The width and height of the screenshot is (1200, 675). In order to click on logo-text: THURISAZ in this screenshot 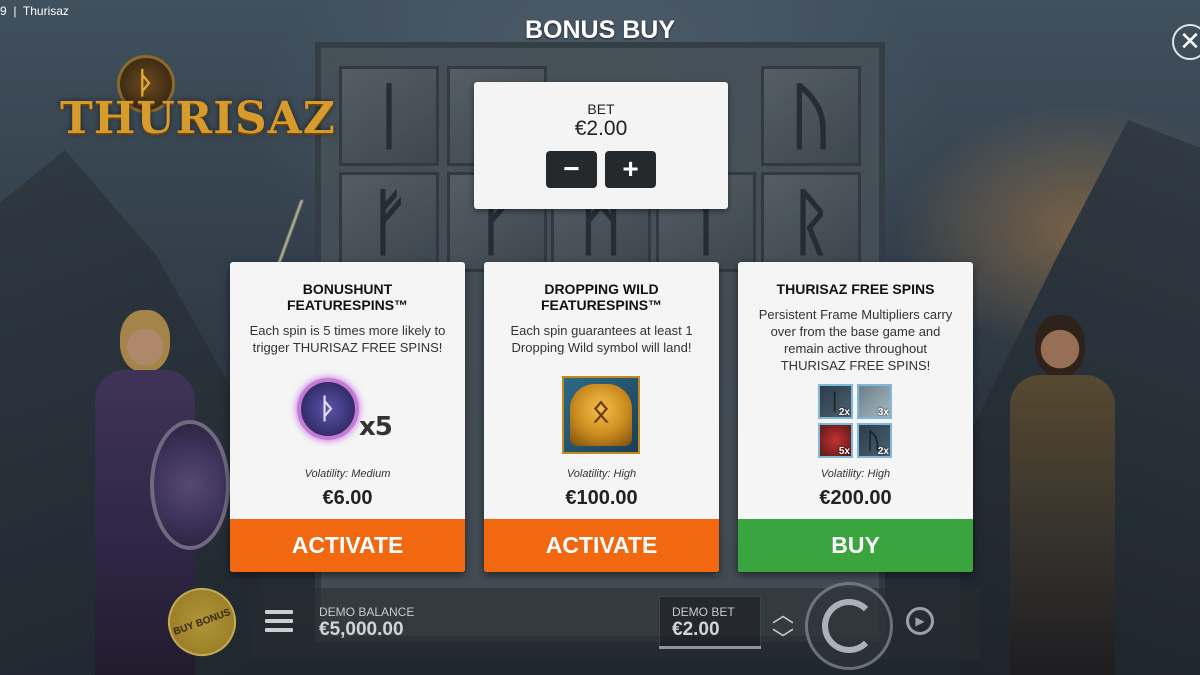, I will do `click(198, 118)`.